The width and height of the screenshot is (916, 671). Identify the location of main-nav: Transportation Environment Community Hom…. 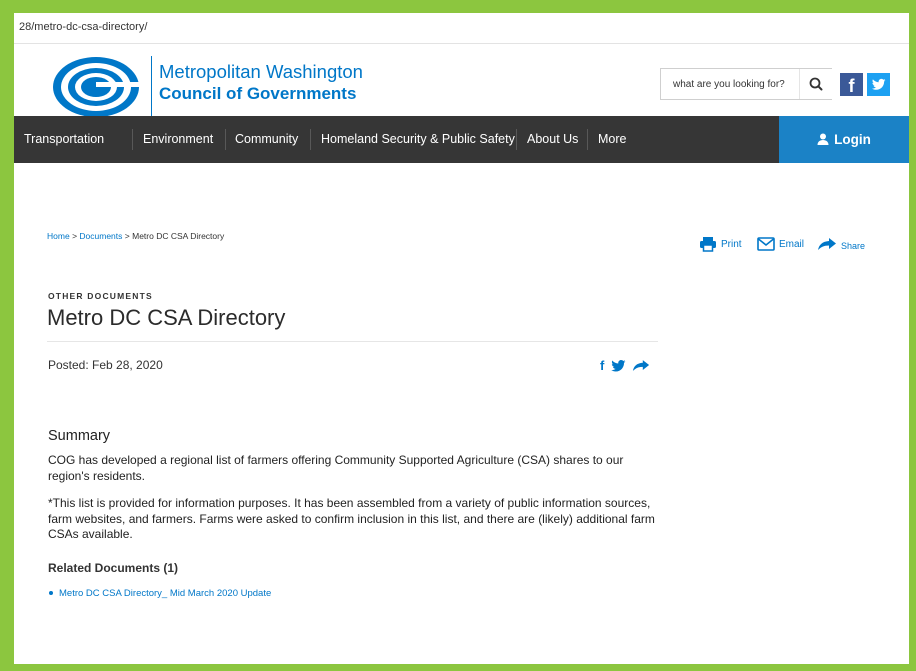
(461, 139).